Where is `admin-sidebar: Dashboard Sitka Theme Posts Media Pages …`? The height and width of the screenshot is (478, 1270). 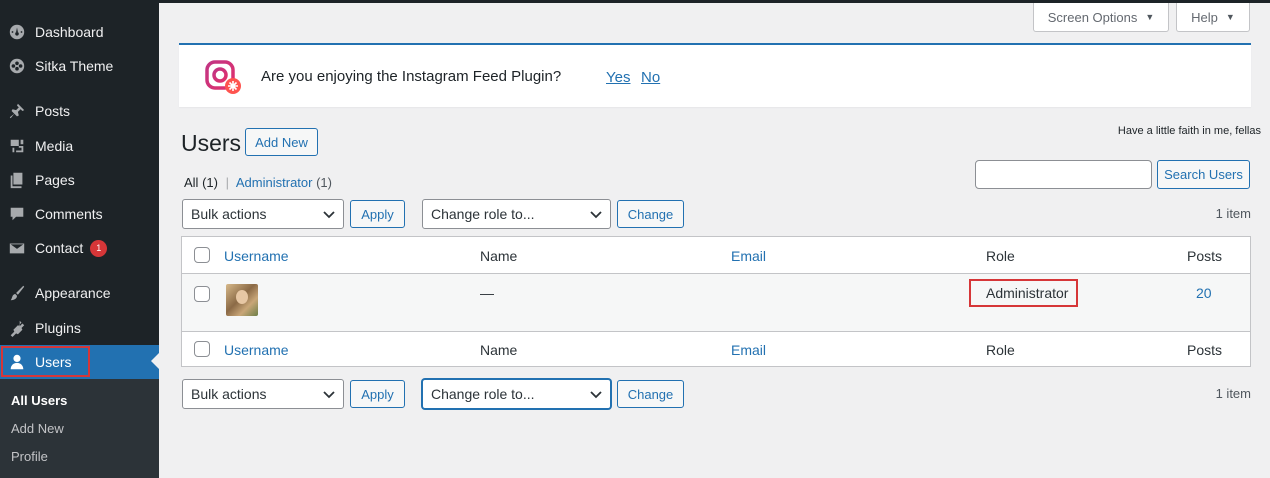 admin-sidebar: Dashboard Sitka Theme Posts Media Pages … is located at coordinates (79, 239).